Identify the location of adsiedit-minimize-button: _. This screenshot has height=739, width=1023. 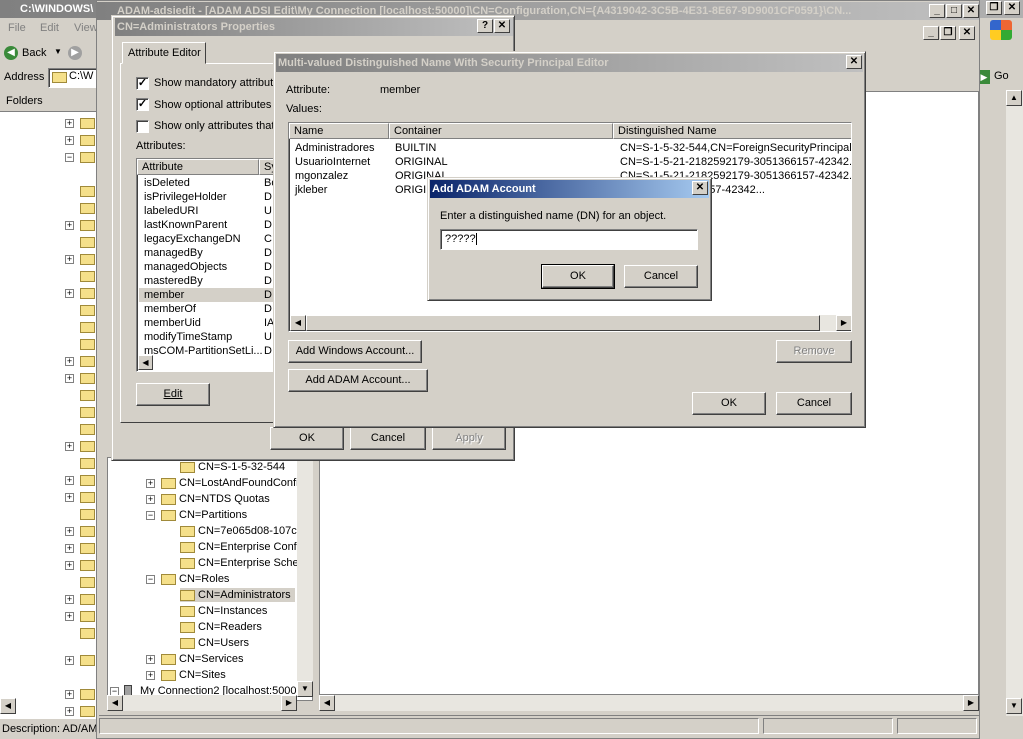
(937, 11).